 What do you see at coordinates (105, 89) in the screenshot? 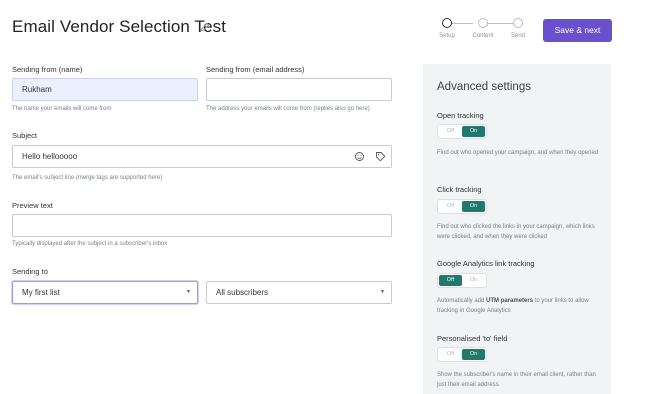
I see `from-name-input: Rukham` at bounding box center [105, 89].